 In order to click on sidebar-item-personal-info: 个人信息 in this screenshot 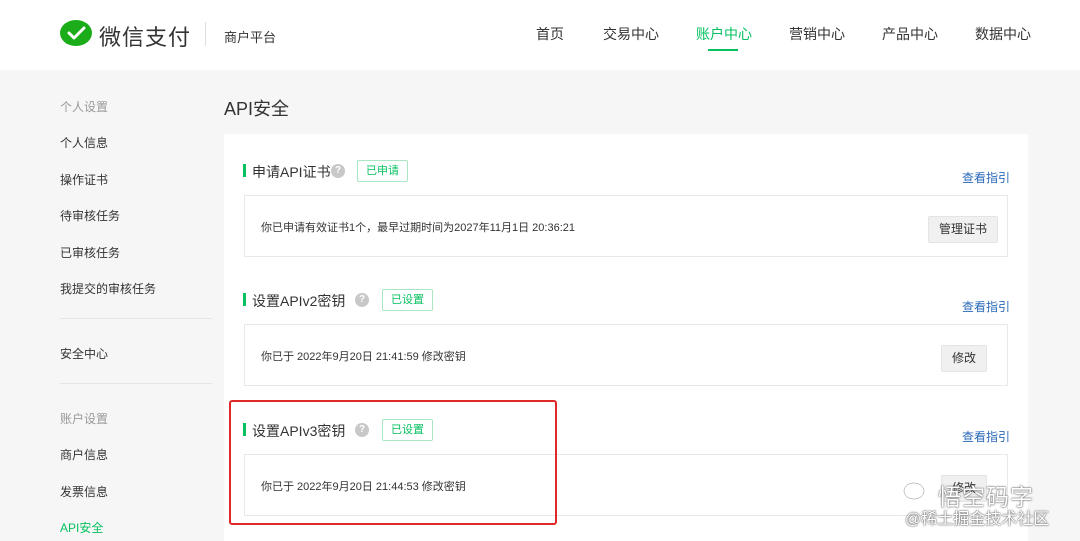, I will do `click(84, 142)`.